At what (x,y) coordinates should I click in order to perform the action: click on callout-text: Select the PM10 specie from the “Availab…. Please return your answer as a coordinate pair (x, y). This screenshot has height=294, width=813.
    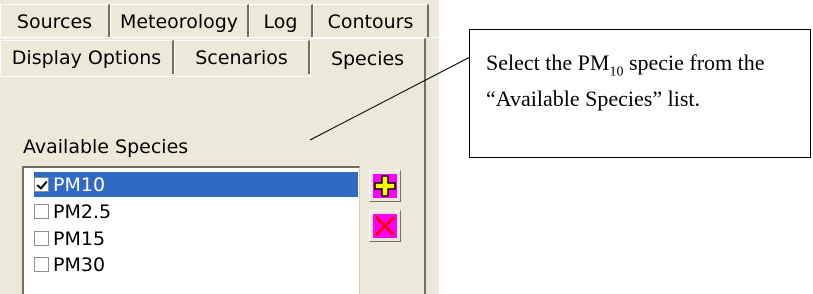
    Looking at the image, I should click on (625, 80).